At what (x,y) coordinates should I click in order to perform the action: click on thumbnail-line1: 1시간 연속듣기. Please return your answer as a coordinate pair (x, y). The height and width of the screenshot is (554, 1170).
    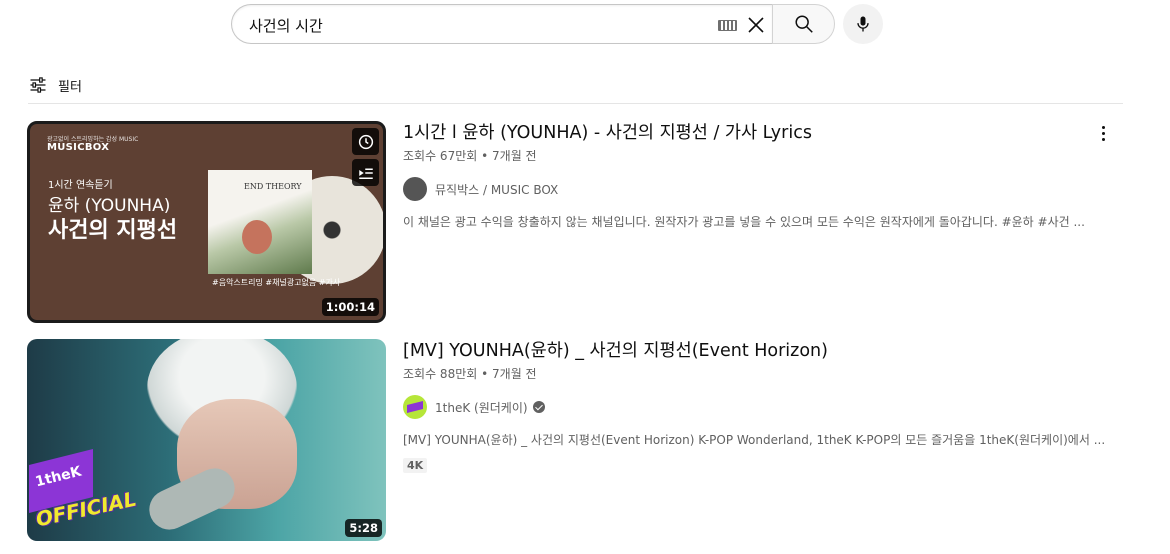
    Looking at the image, I should click on (80, 185).